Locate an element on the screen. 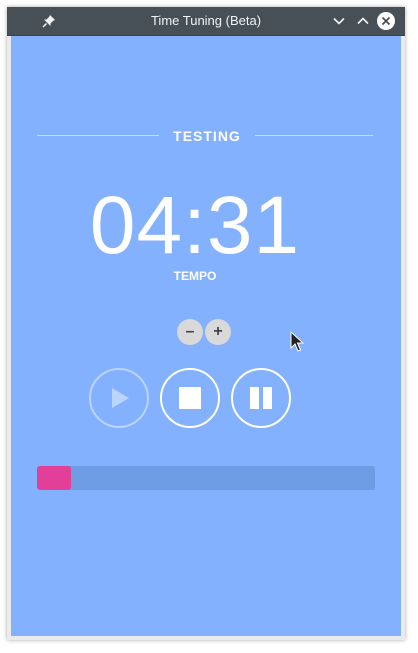 This screenshot has width=418, height=653. stop-icon is located at coordinates (190, 398).